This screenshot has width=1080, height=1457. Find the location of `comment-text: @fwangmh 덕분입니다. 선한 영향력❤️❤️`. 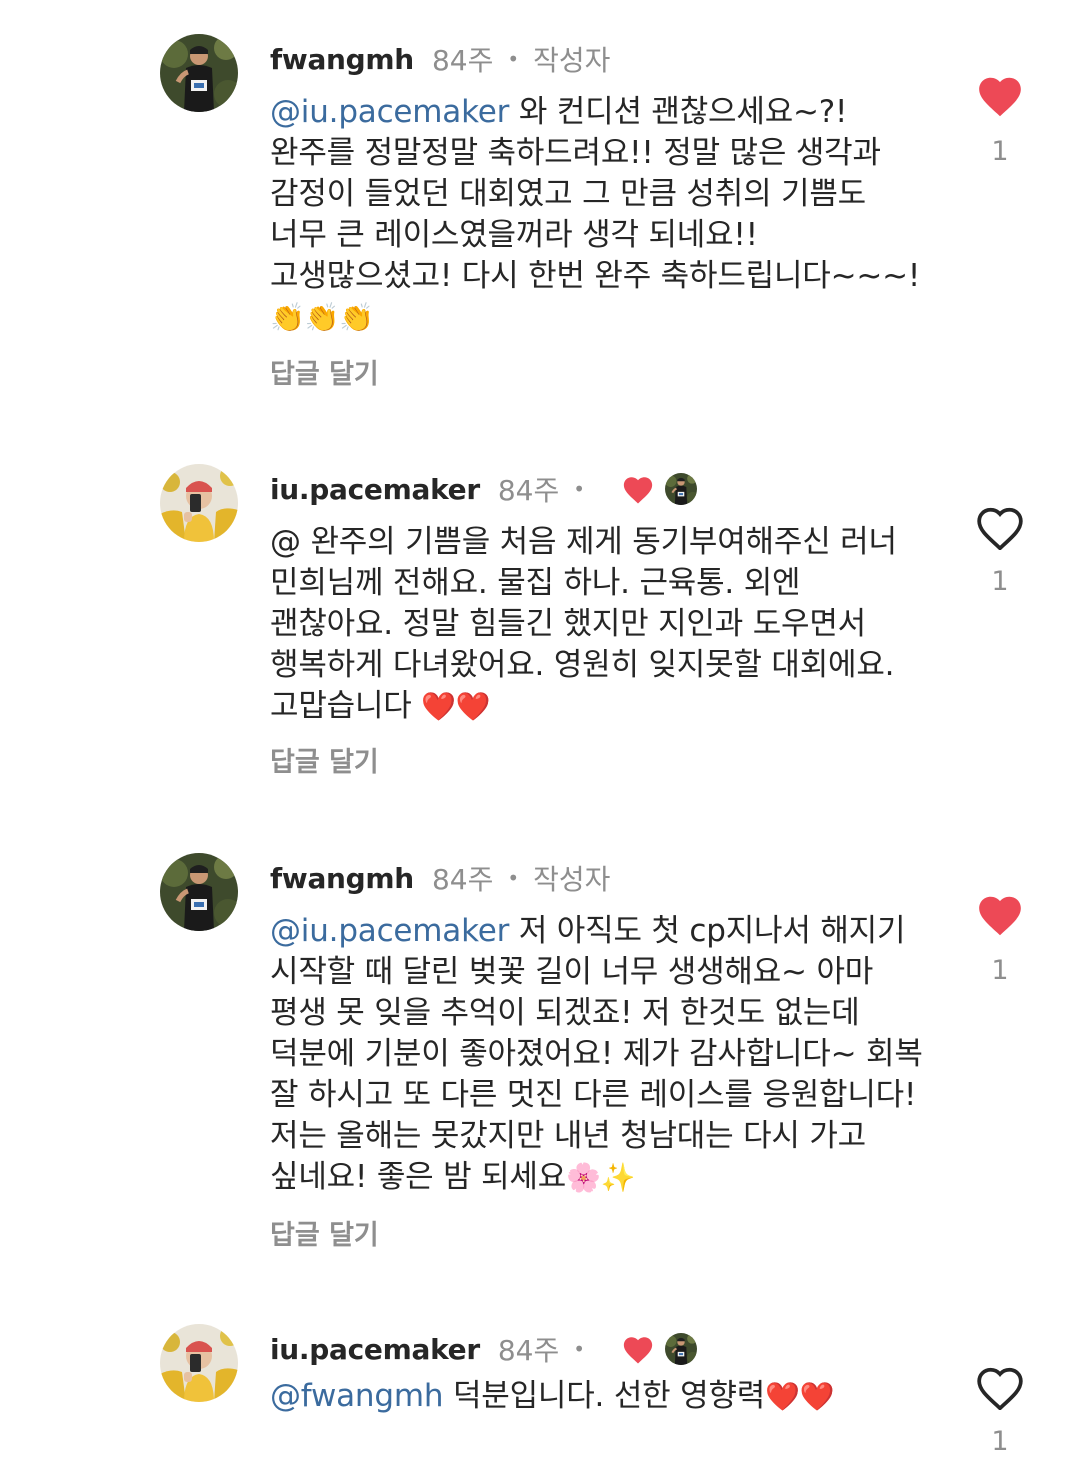

comment-text: @fwangmh 덕분입니다. 선한 영향력❤️❤️ is located at coordinates (600, 1396).